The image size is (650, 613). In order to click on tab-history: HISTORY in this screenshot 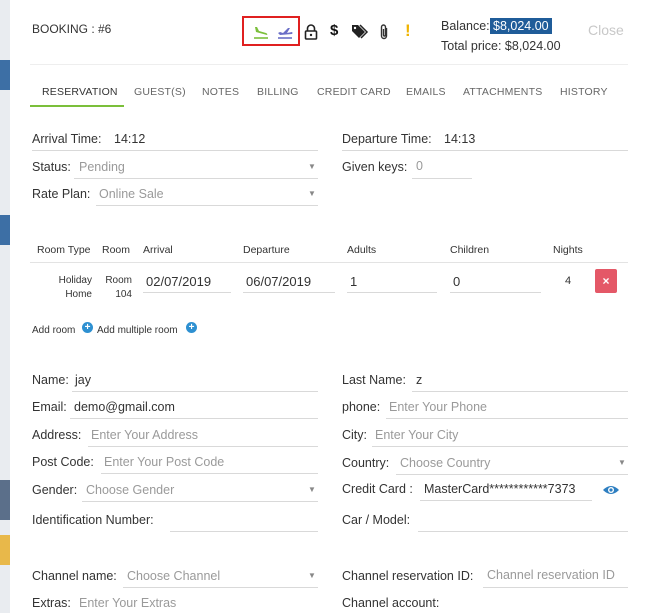, I will do `click(584, 92)`.